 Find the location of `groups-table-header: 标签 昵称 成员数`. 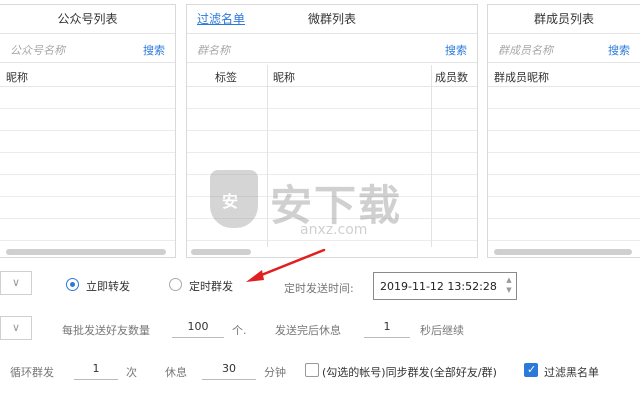

groups-table-header: 标签 昵称 成员数 is located at coordinates (332, 76).